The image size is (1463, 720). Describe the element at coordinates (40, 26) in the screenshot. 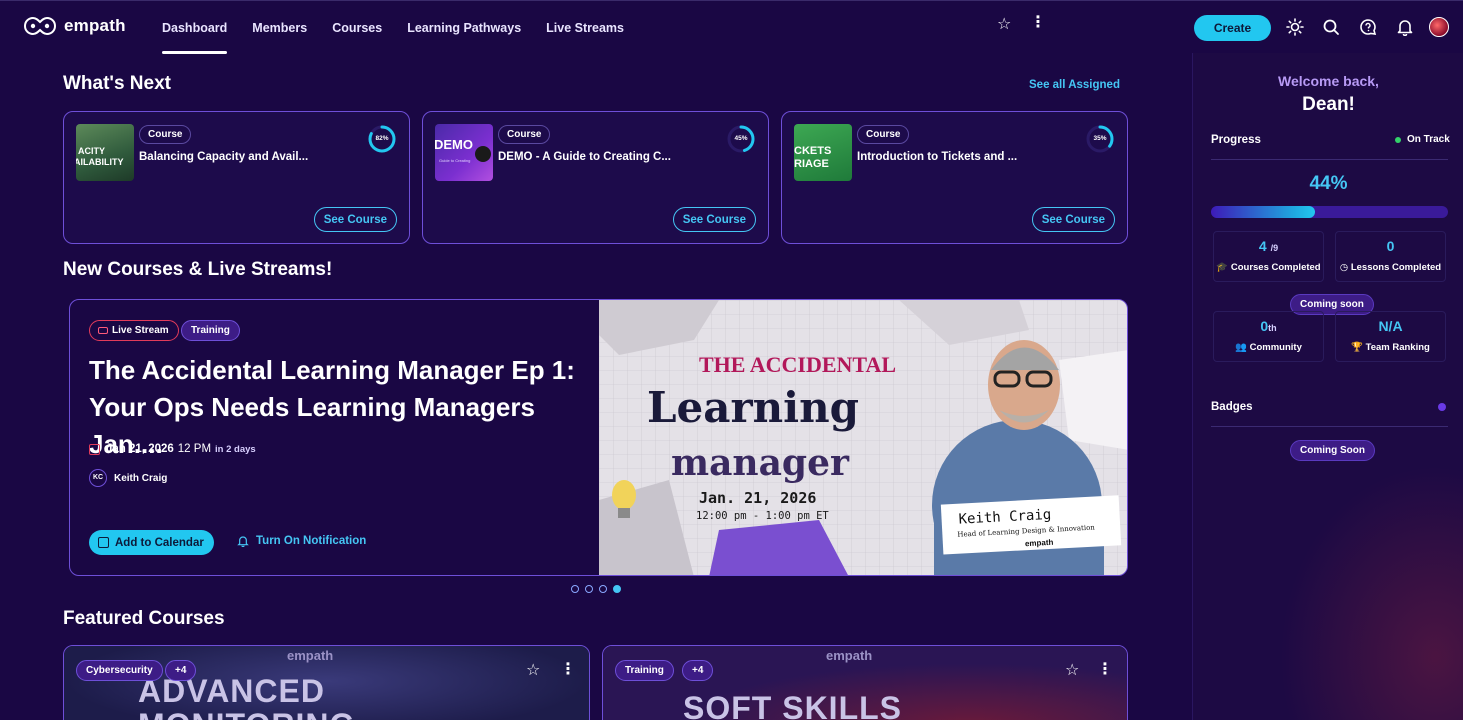

I see `empath-logo-icon` at that location.